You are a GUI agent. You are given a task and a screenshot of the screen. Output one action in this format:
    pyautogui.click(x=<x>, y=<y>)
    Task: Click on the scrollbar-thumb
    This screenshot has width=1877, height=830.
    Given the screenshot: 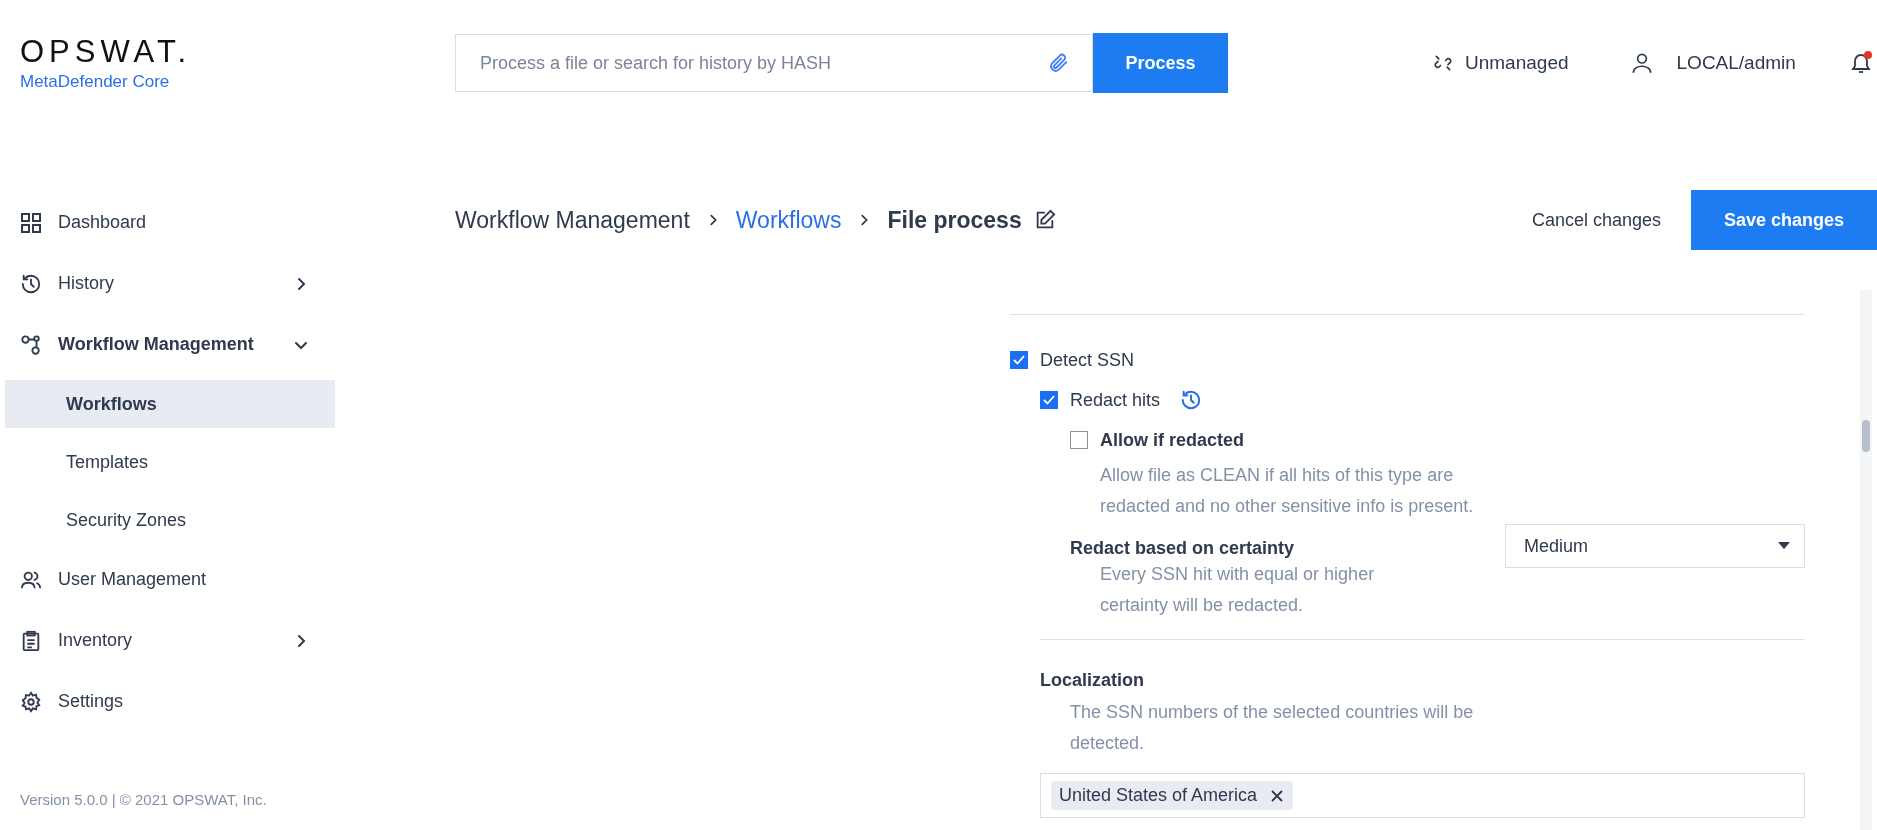 What is the action you would take?
    pyautogui.click(x=1866, y=436)
    